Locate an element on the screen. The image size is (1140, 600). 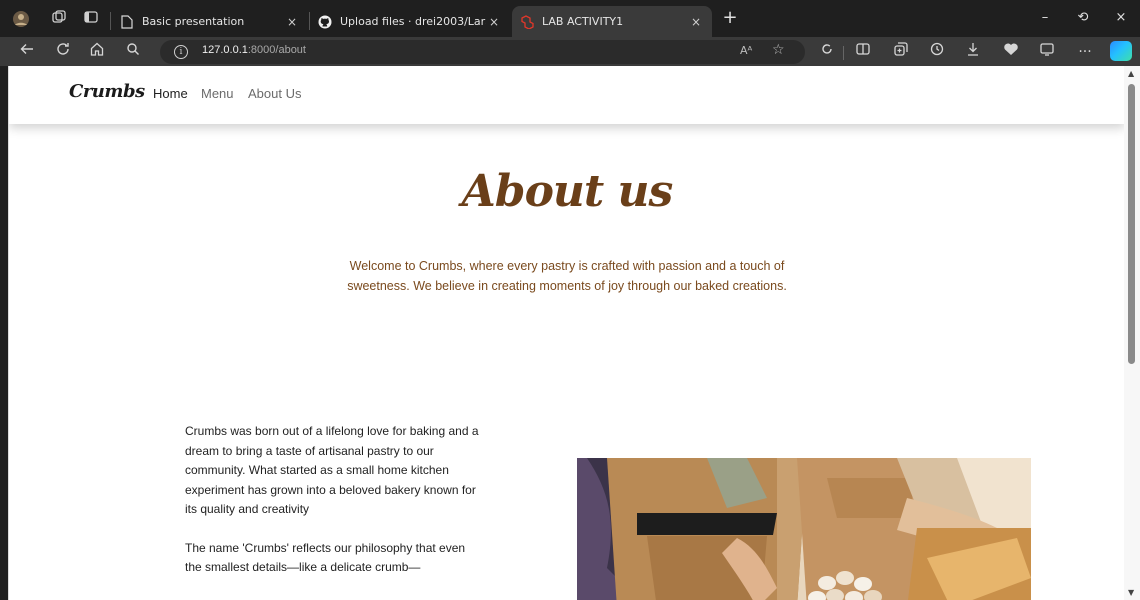
tab-upload-files: Upload files · drei2003/LaravelAct × is located at coordinates (410, 21).